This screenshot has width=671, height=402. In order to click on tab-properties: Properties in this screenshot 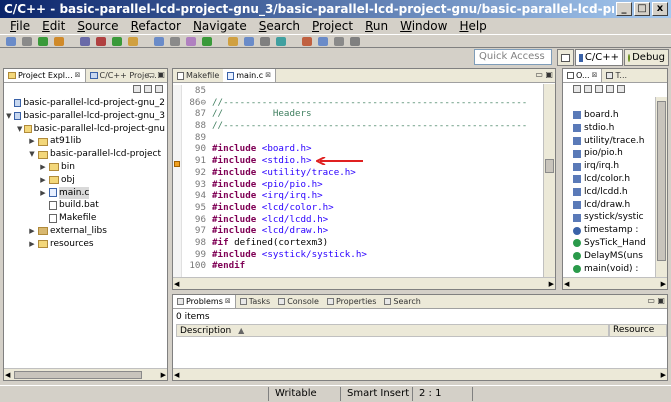, I will do `click(351, 301)`.